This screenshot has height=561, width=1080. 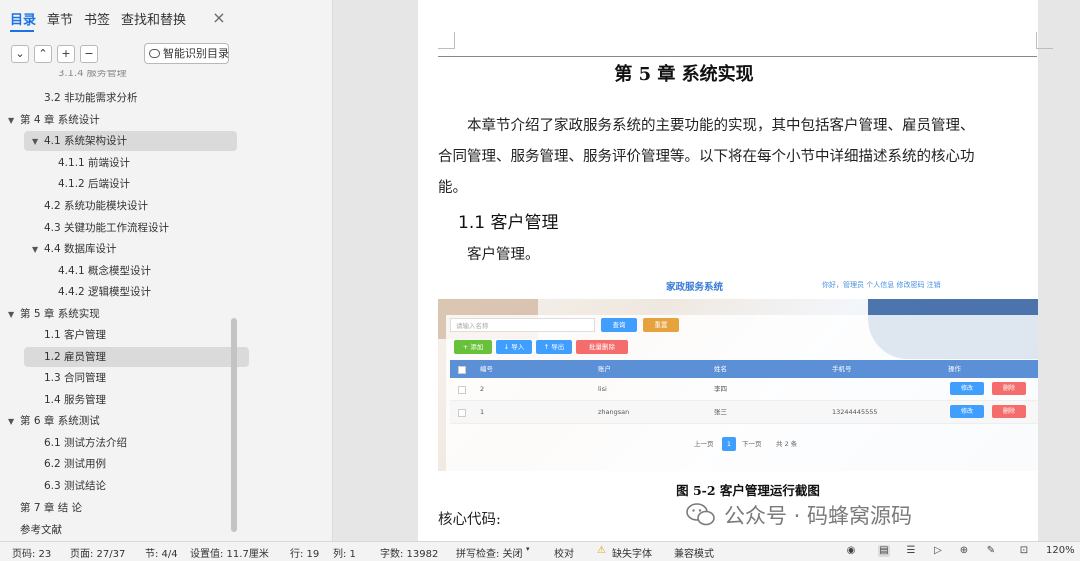 I want to click on active-tab-indicator, so click(x=22, y=31).